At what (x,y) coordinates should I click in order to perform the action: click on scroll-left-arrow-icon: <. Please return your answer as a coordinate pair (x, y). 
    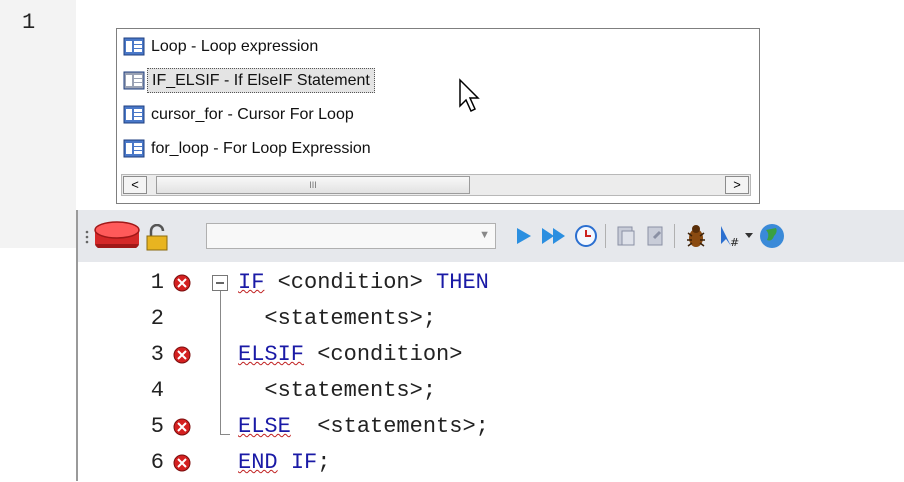
    Looking at the image, I should click on (135, 184).